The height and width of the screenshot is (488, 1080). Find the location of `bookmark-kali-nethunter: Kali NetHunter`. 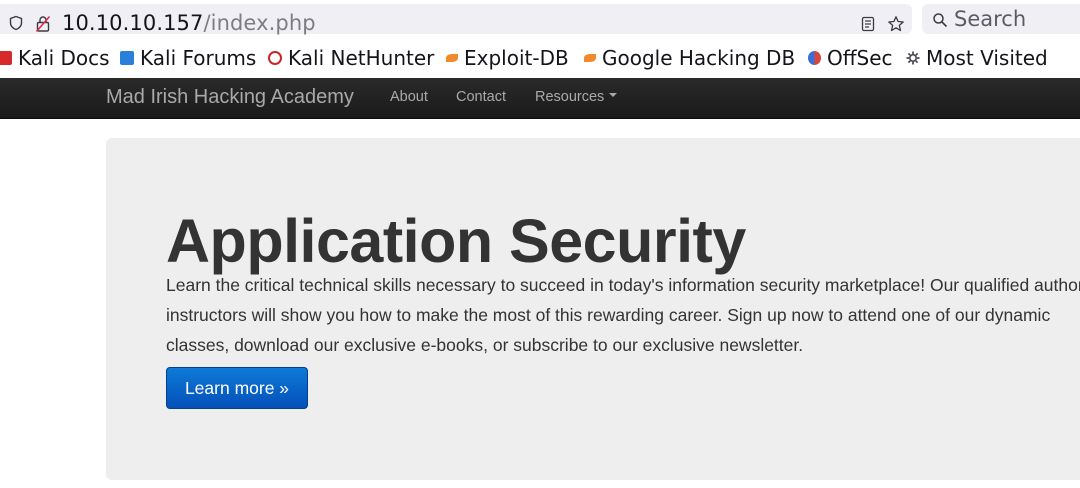

bookmark-kali-nethunter: Kali NetHunter is located at coordinates (351, 58).